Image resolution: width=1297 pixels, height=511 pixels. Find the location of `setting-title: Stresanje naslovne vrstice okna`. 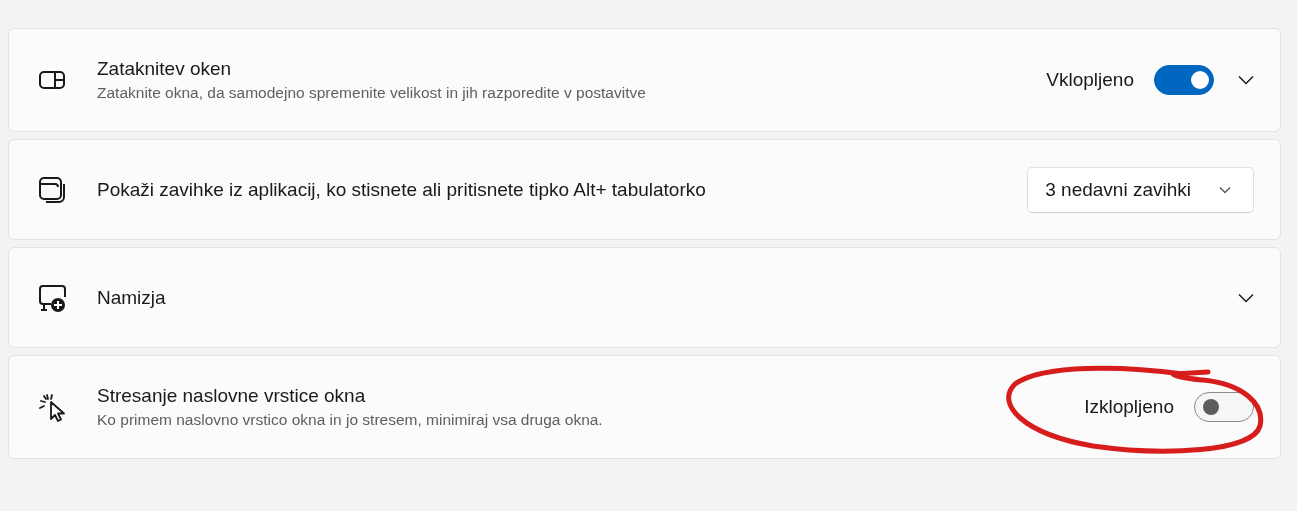

setting-title: Stresanje naslovne vrstice okna is located at coordinates (232, 396).